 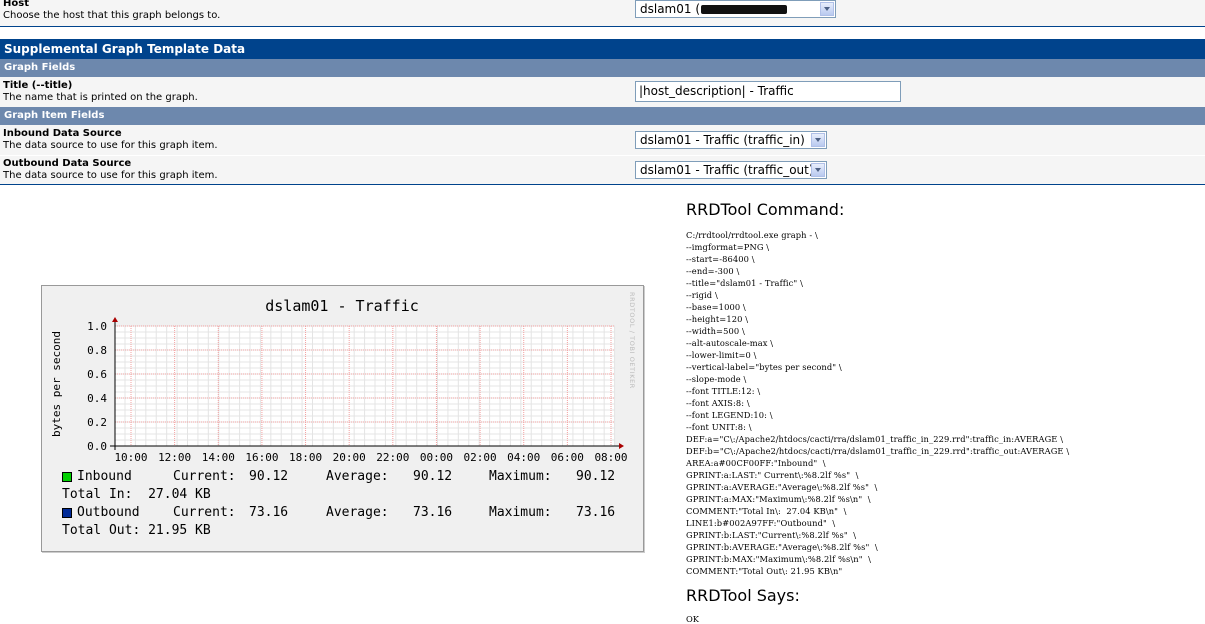 What do you see at coordinates (67, 477) in the screenshot?
I see `inbound-swatch` at bounding box center [67, 477].